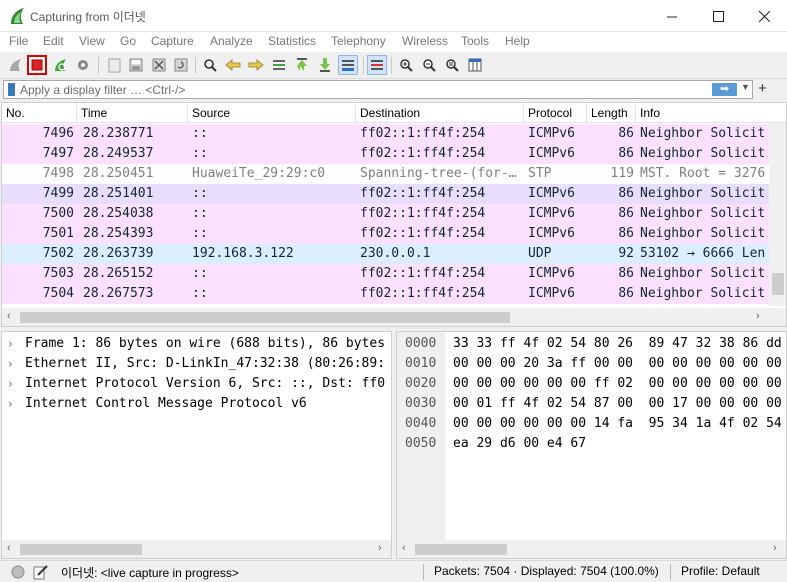 Image resolution: width=787 pixels, height=582 pixels. Describe the element at coordinates (550, 113) in the screenshot. I see `column-header-protocol: Protocol` at that location.